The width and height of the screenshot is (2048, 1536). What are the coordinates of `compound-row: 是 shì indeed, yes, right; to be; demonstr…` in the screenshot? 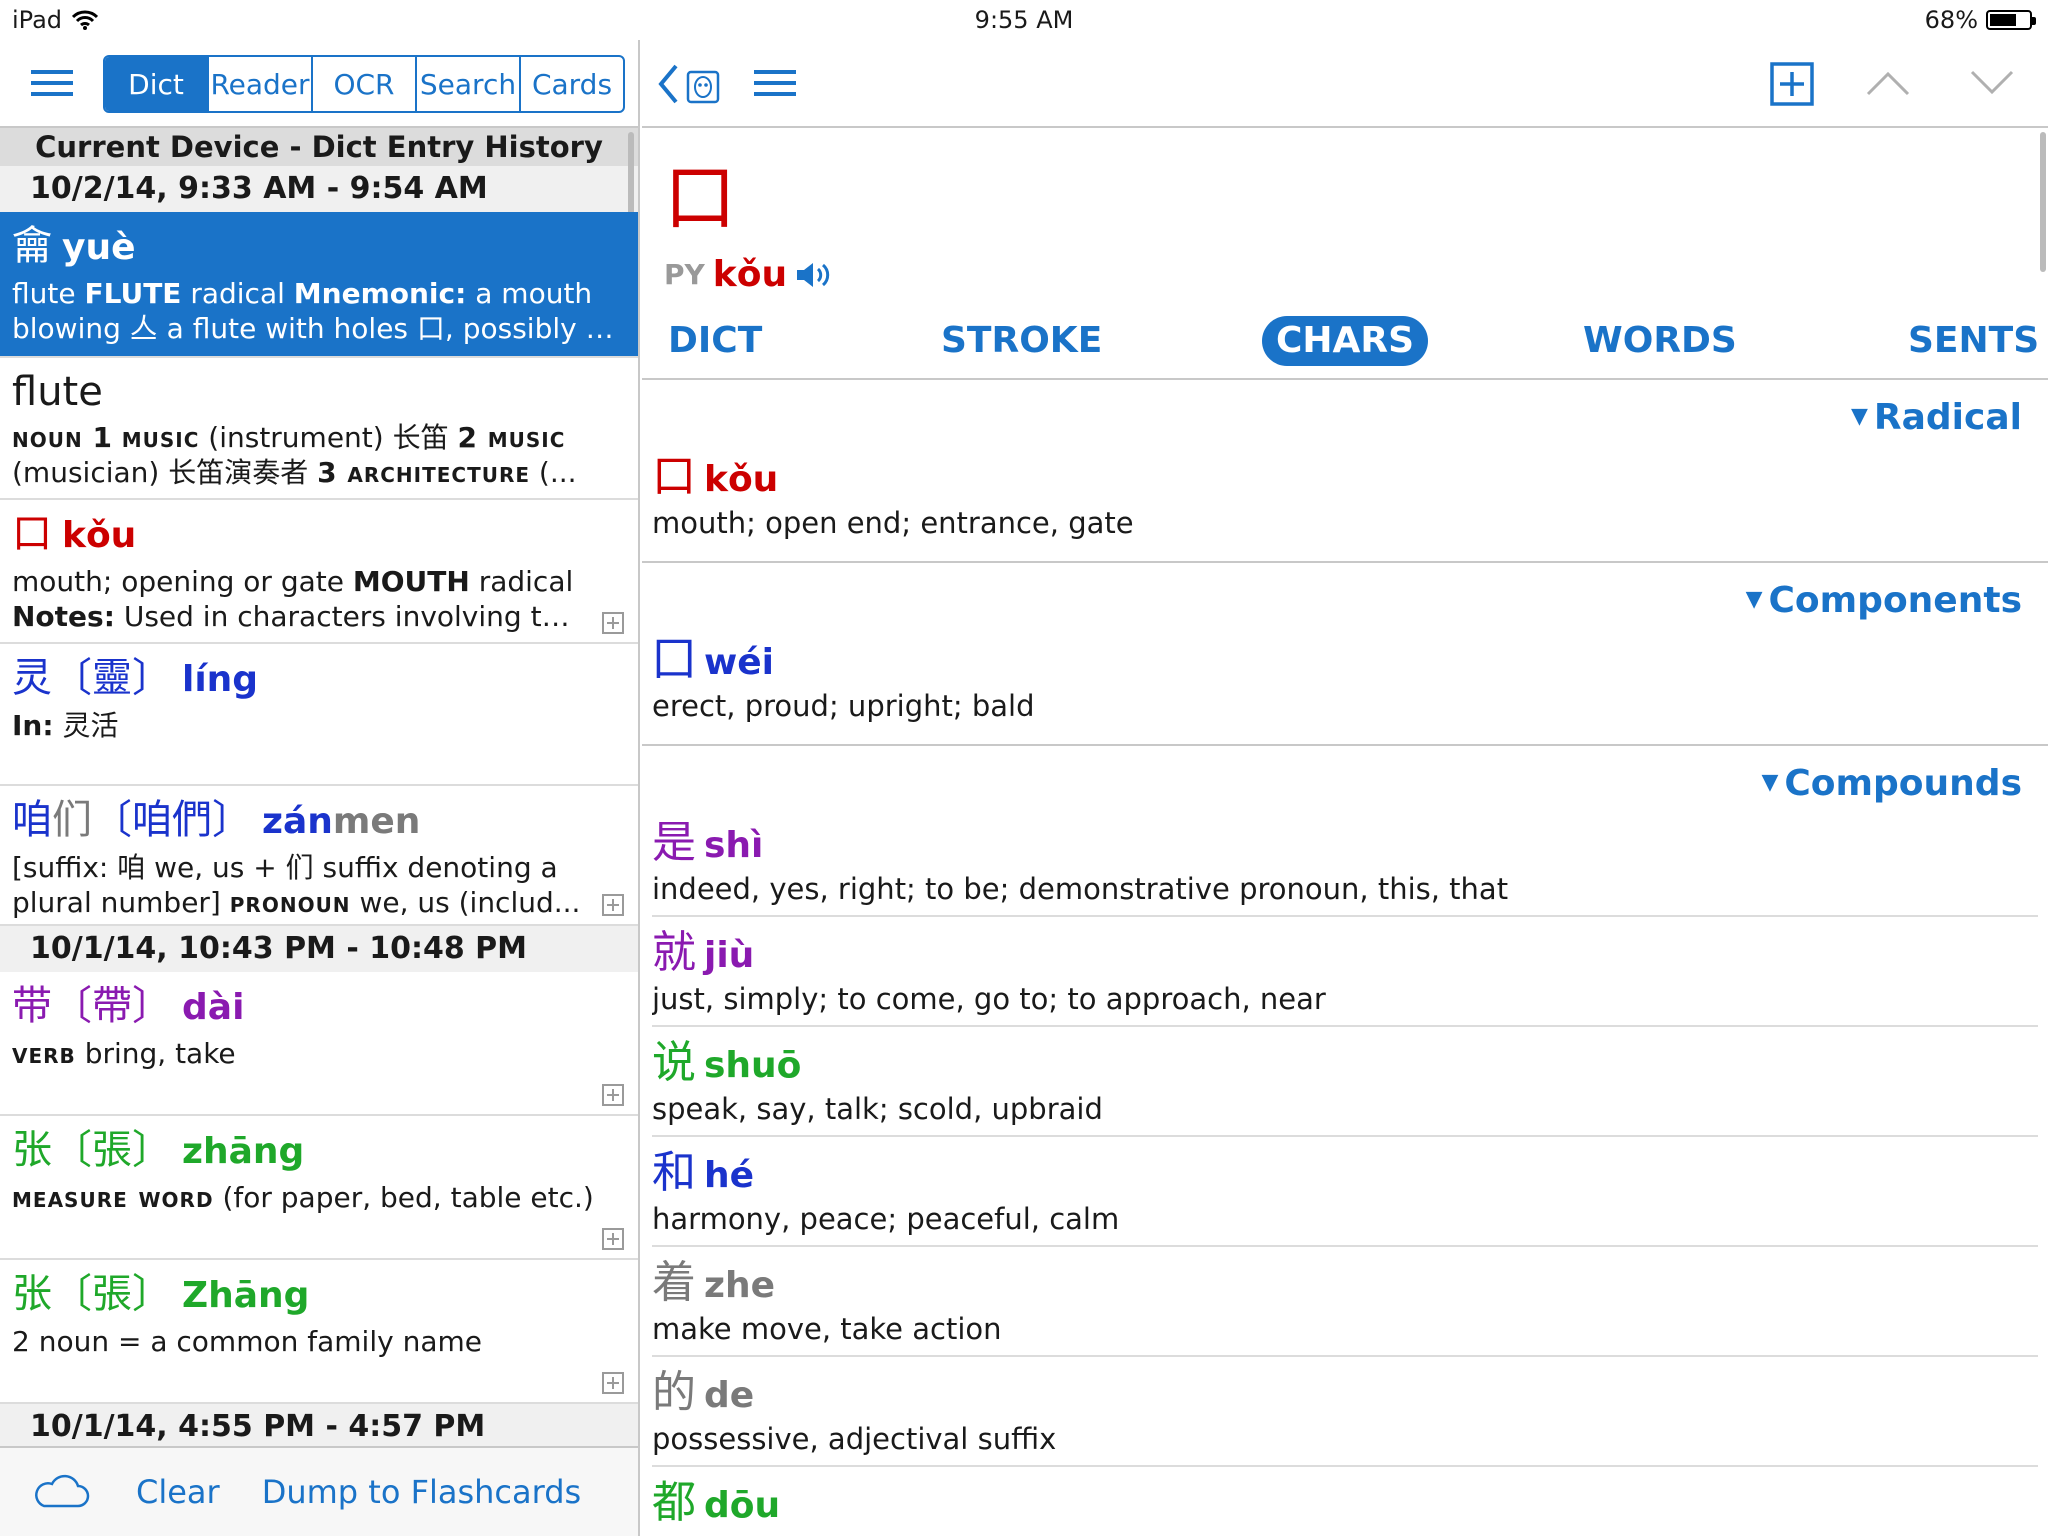 It's located at (1345, 862).